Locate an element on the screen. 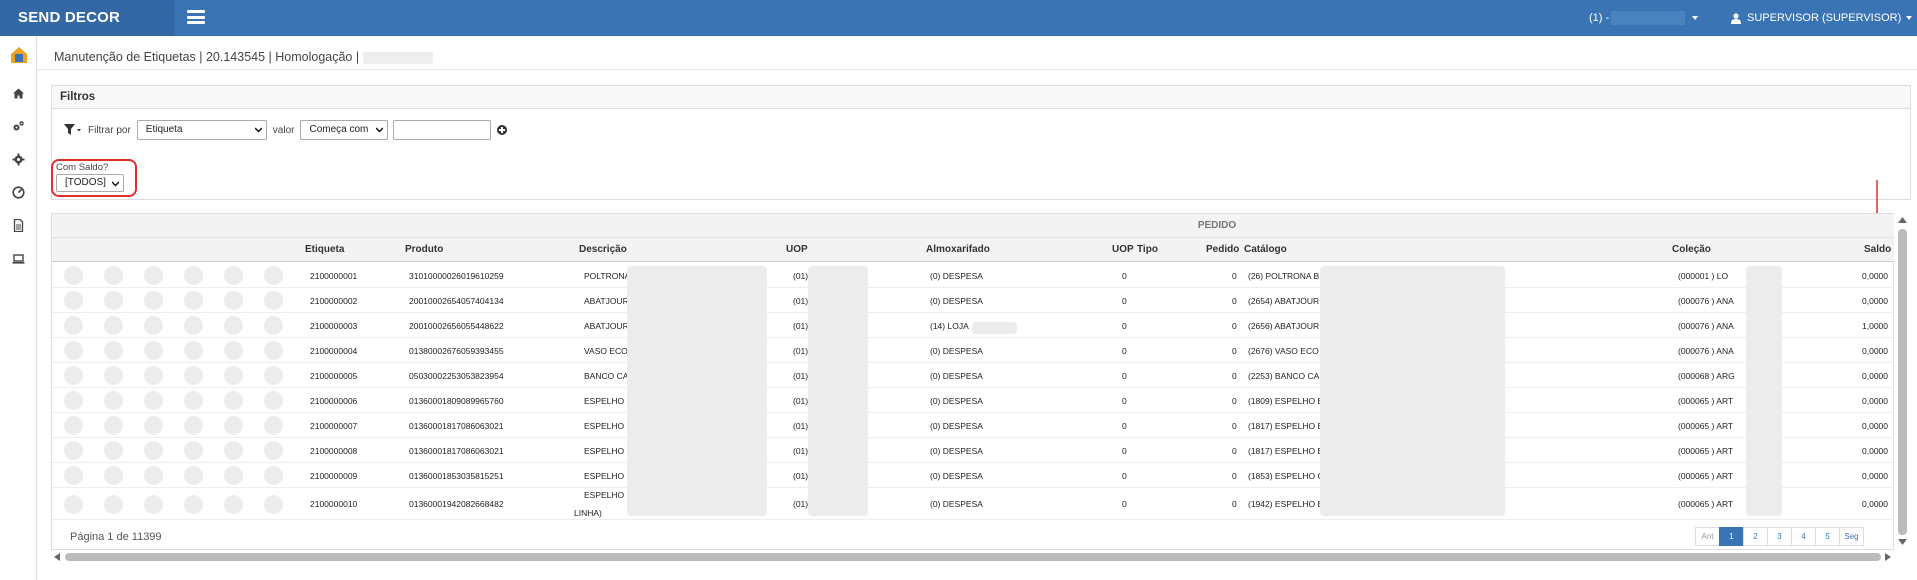  col-produto: Produto is located at coordinates (424, 249).